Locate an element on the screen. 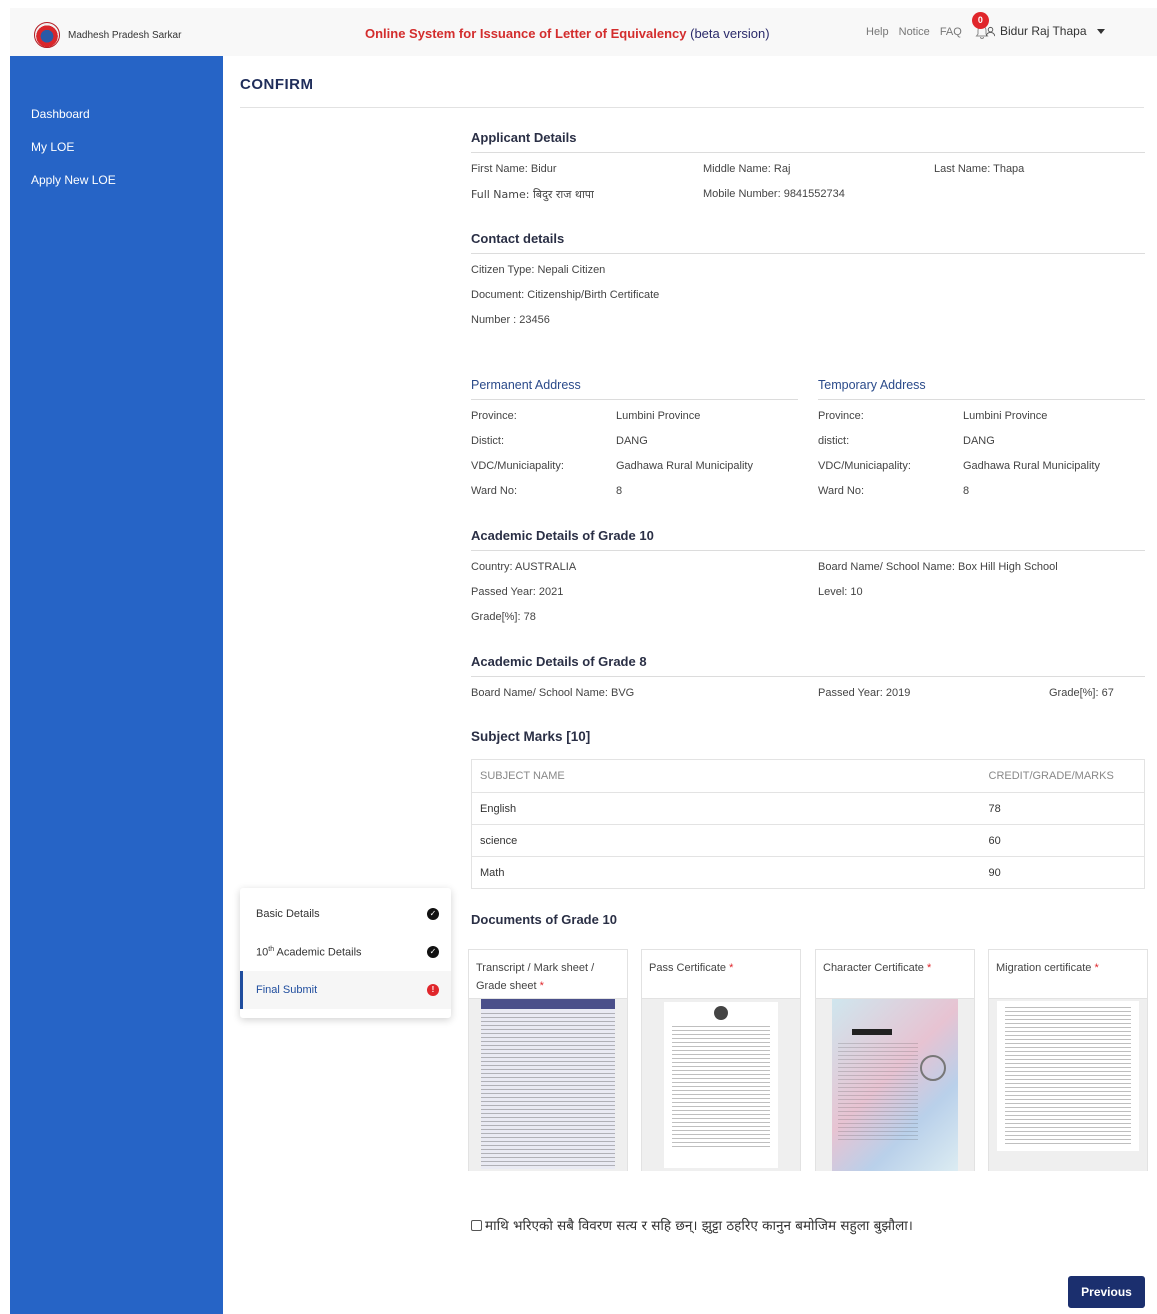 The image size is (1157, 1314). step-label: 10th Academic Details is located at coordinates (309, 952).